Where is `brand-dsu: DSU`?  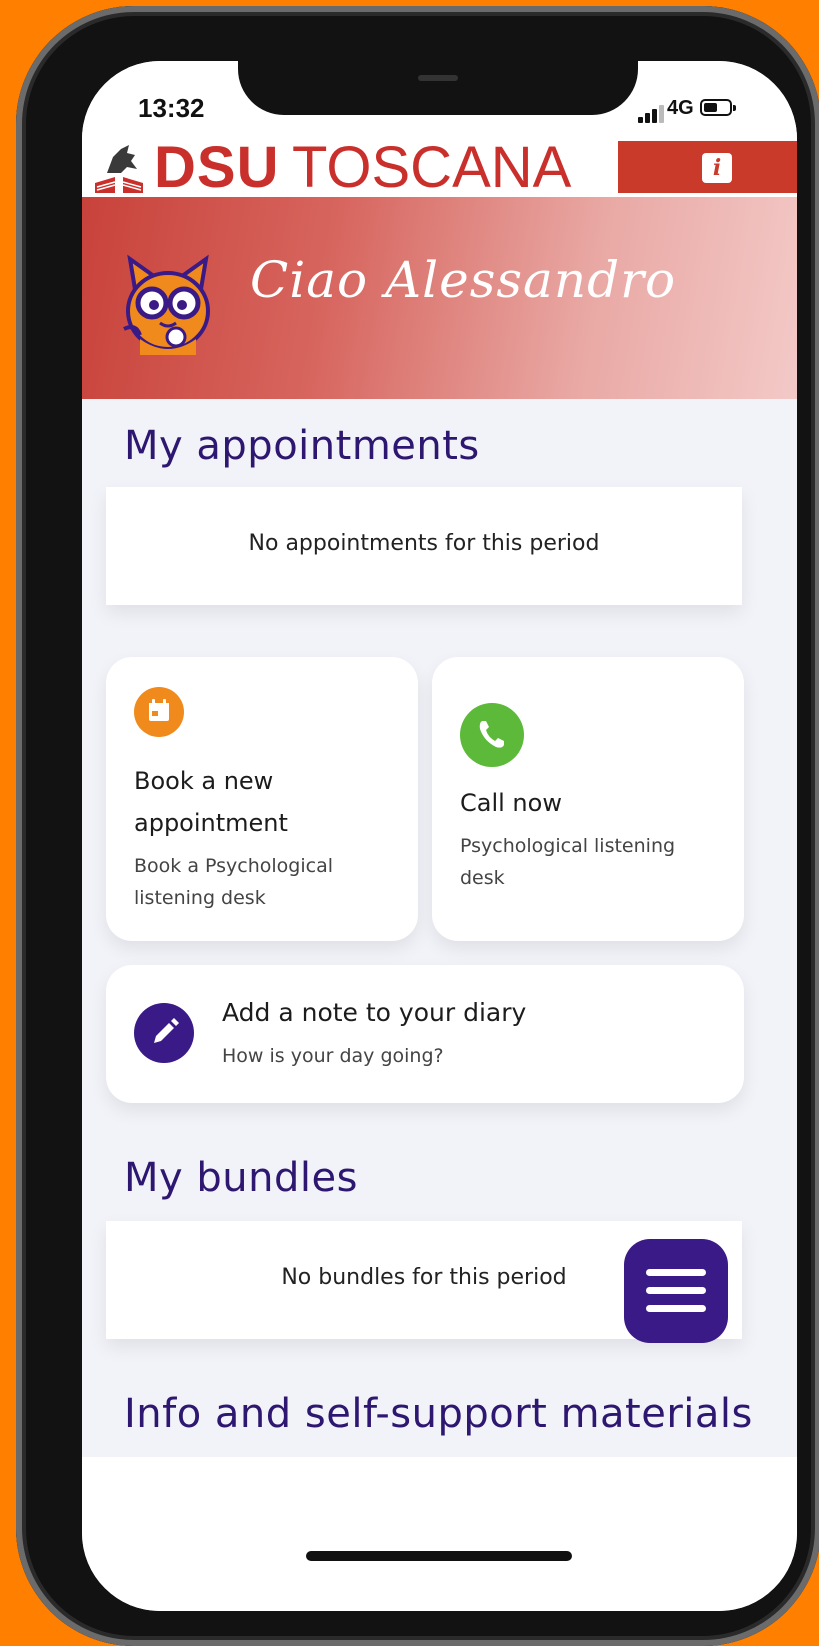
brand-dsu: DSU is located at coordinates (217, 167).